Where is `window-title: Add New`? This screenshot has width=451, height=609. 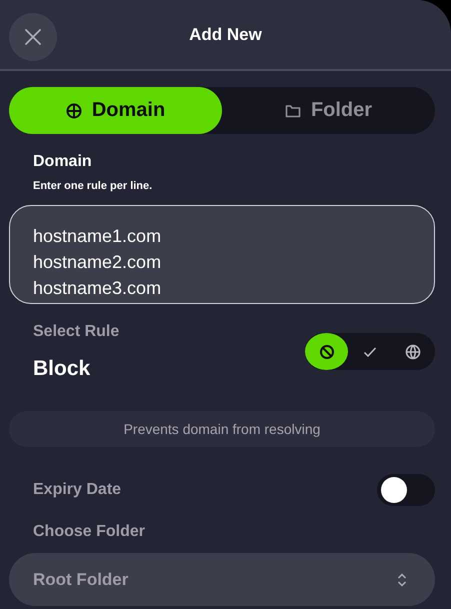 window-title: Add New is located at coordinates (225, 34).